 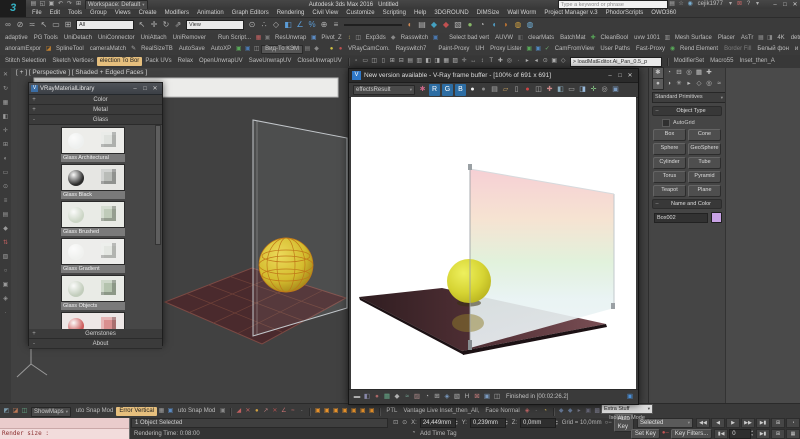 I want to click on menu-item: Scripting, so click(x=394, y=13).